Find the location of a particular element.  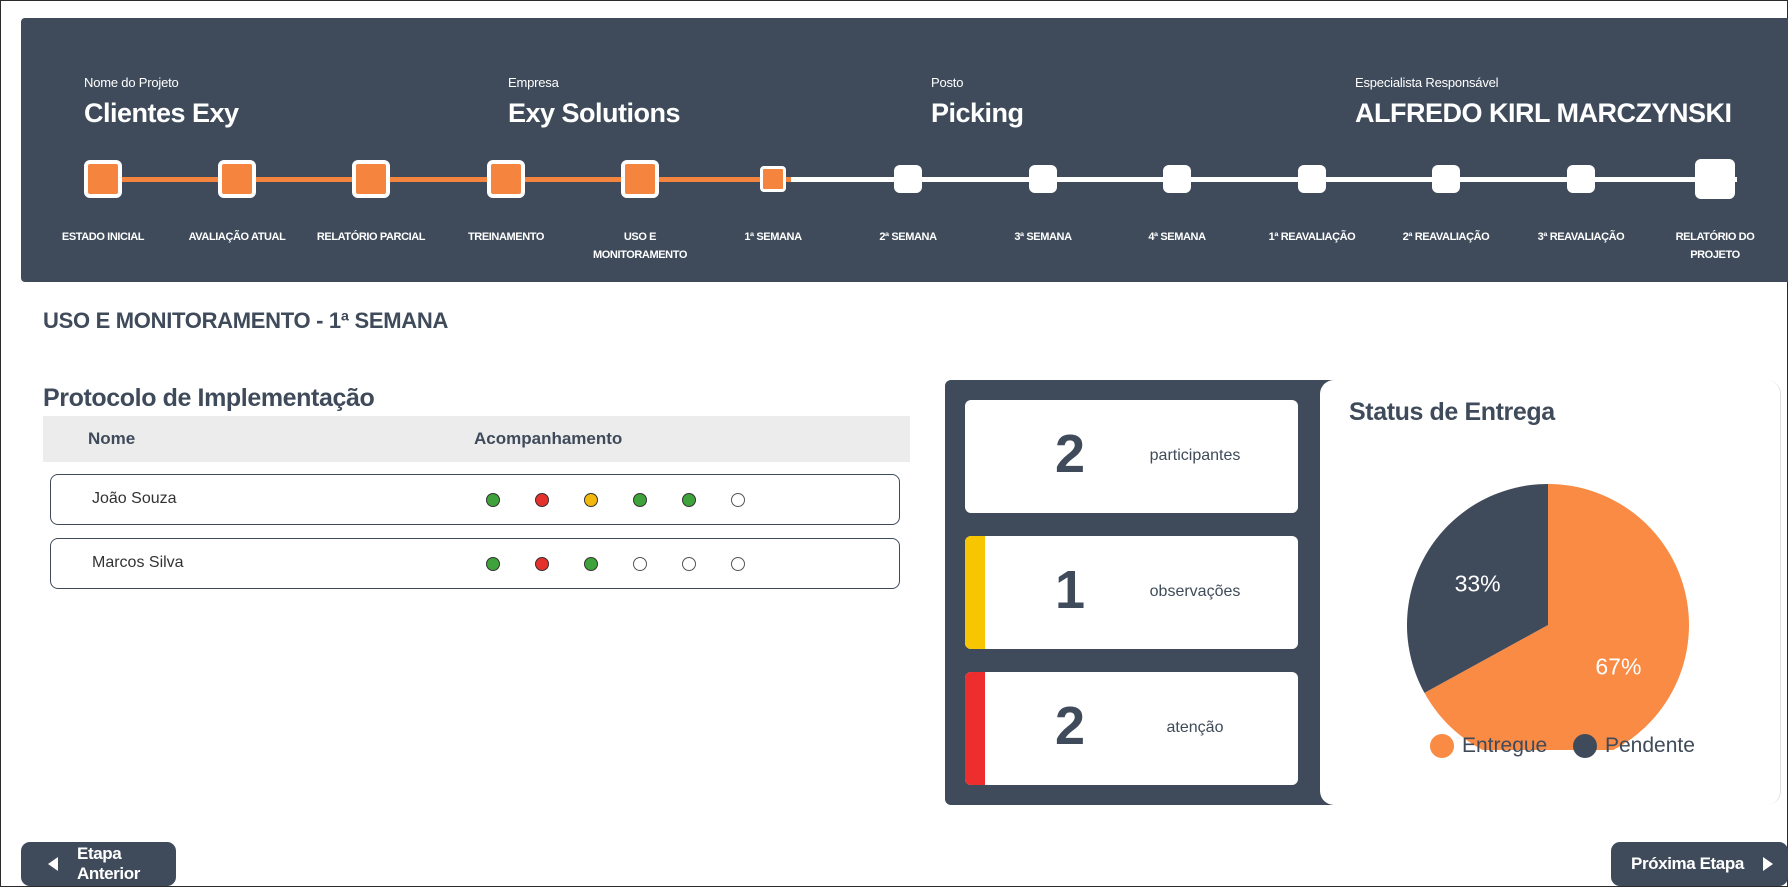

specialist-name: ALFREDO KIRL MARCZYNSKI is located at coordinates (1543, 113).